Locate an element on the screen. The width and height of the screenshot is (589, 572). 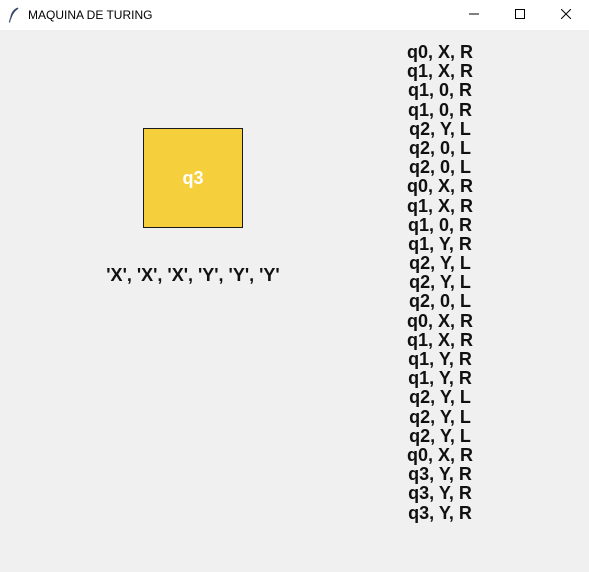
minimize-icon is located at coordinates (474, 15).